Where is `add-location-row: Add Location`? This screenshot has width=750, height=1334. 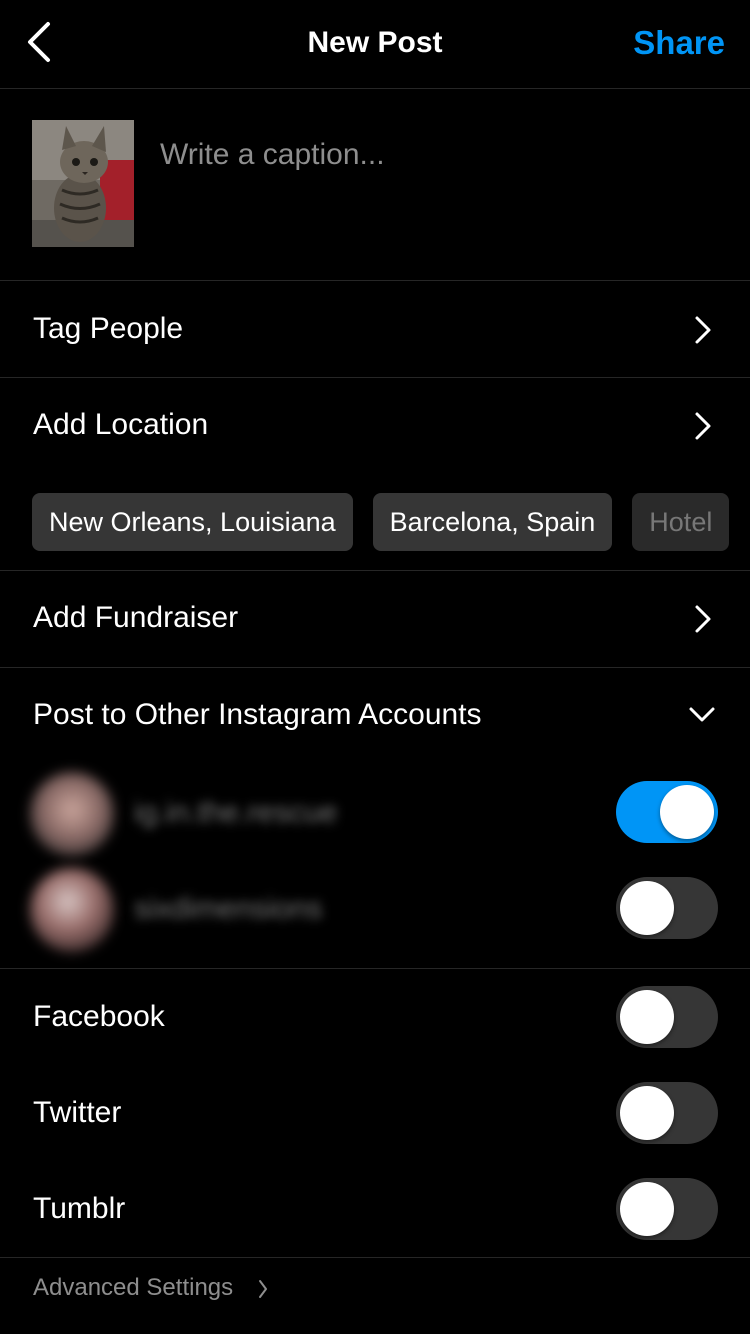 add-location-row: Add Location is located at coordinates (375, 426).